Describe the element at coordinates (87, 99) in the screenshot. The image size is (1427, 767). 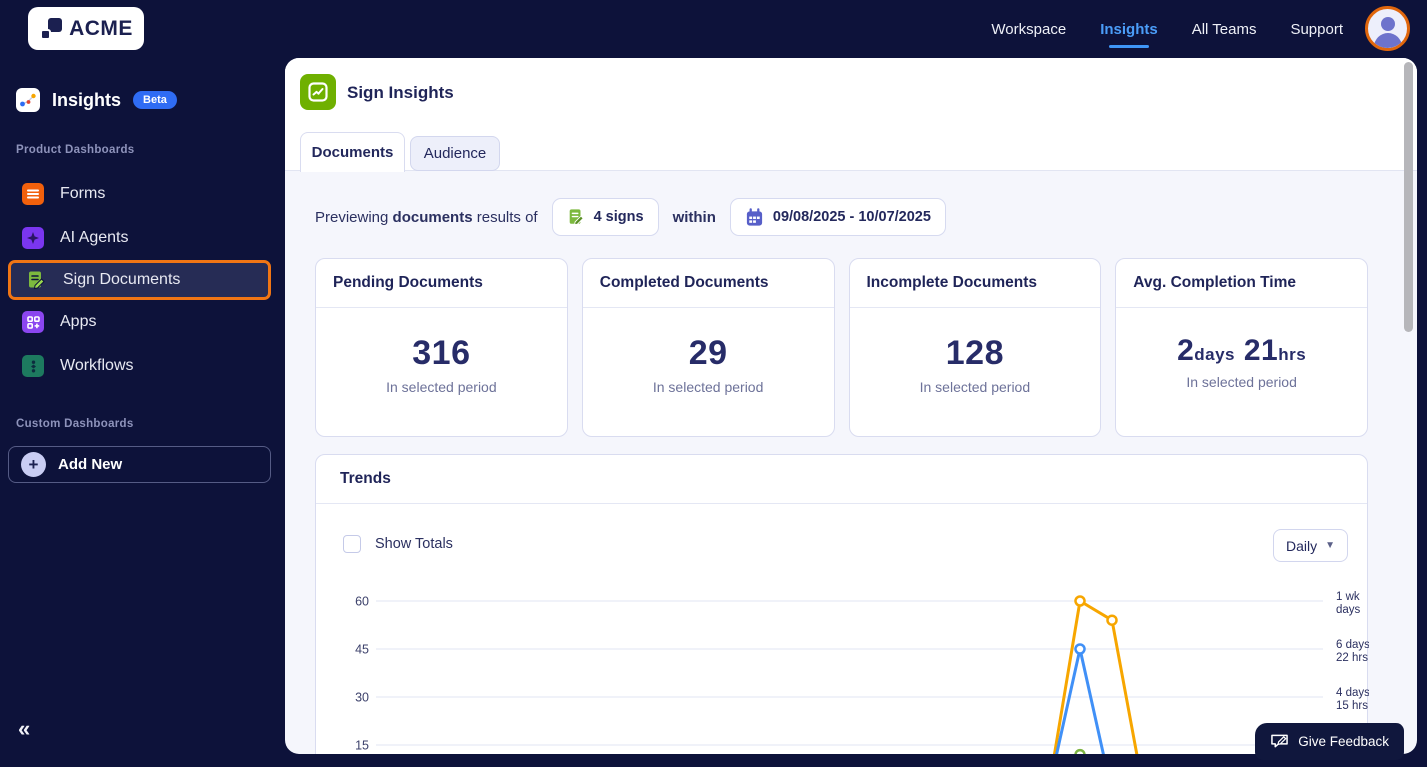
I see `sidebar-app-title: Insights` at that location.